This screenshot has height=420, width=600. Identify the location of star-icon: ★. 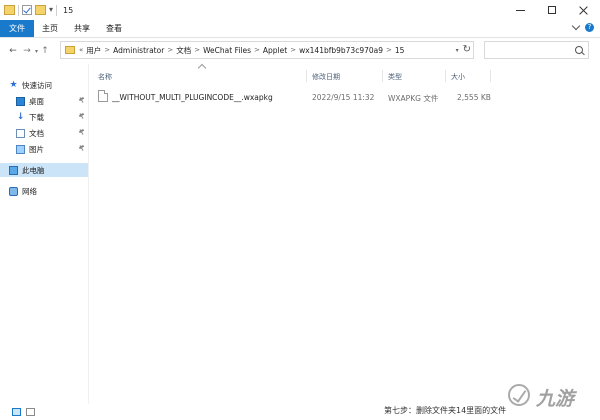
(13, 84).